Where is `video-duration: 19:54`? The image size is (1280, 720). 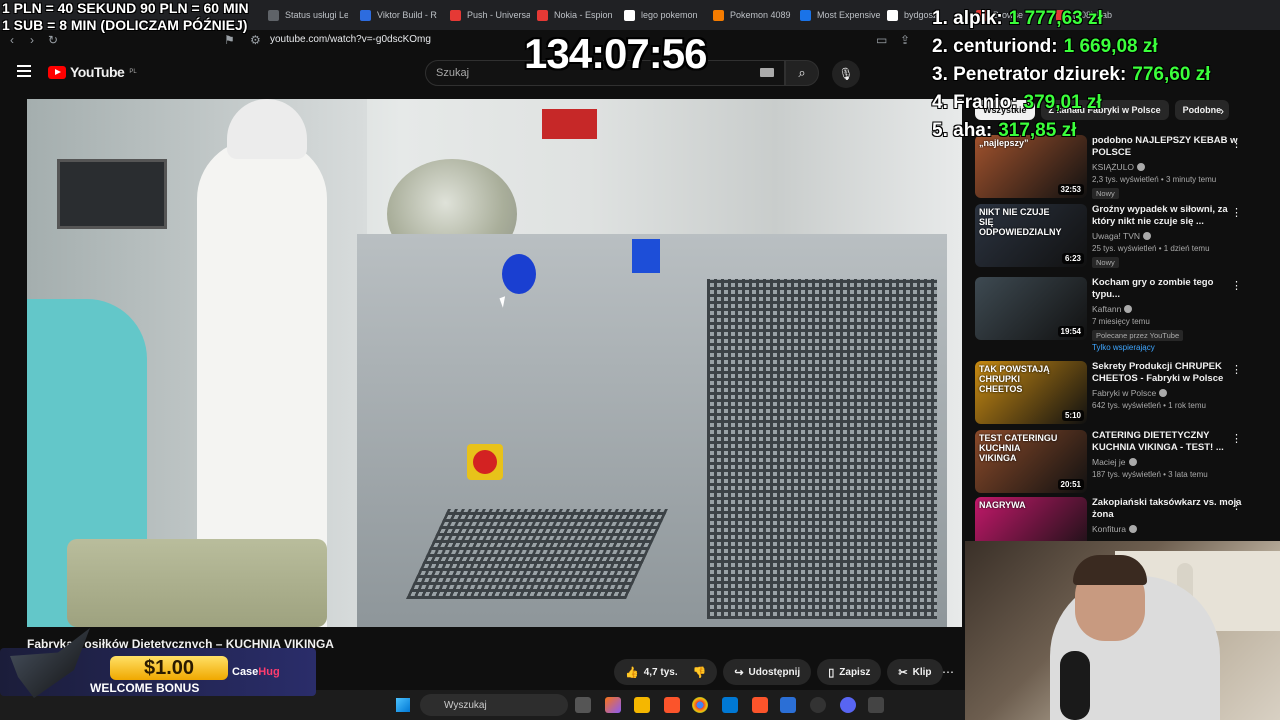
video-duration: 19:54 is located at coordinates (1070, 331).